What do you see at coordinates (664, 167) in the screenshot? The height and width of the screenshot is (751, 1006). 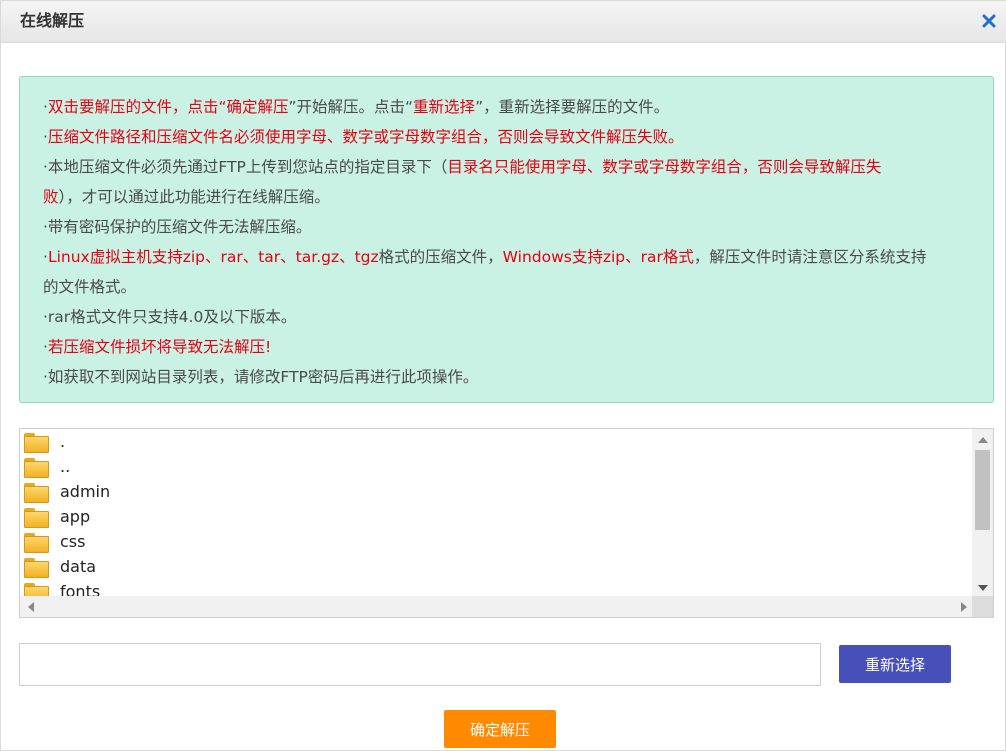 I see `notice-text: 目录名只能使用字母、数字或字母数字组合，否则会导致解压失` at bounding box center [664, 167].